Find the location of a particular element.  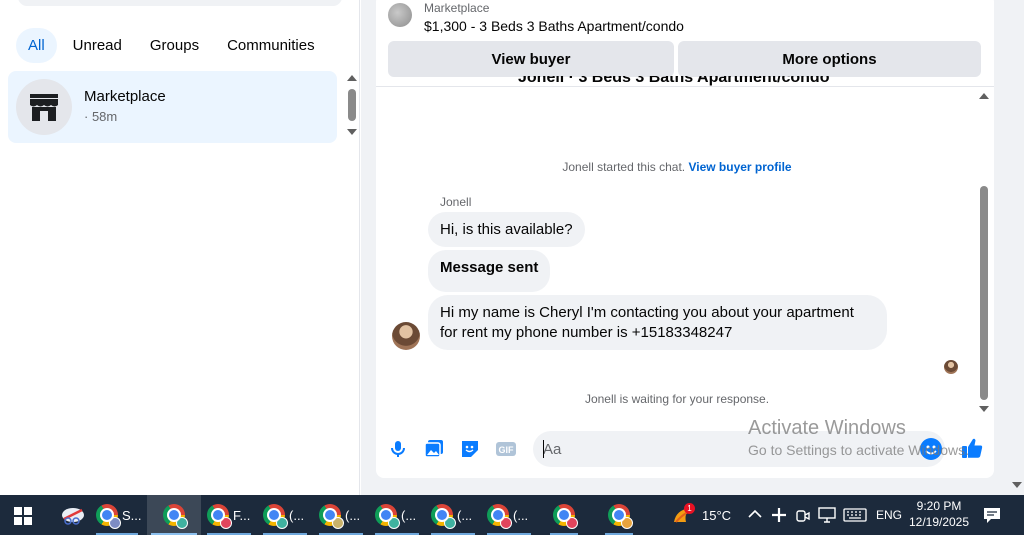

filter-tab-communities: Communities is located at coordinates (271, 45).